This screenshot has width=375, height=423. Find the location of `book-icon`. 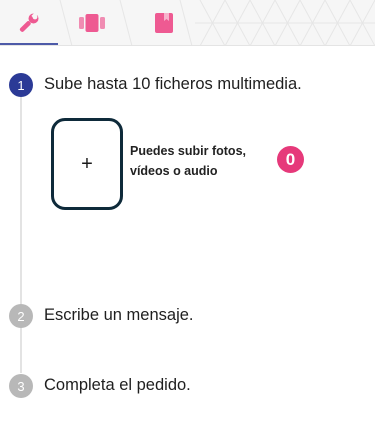

book-icon is located at coordinates (164, 23).